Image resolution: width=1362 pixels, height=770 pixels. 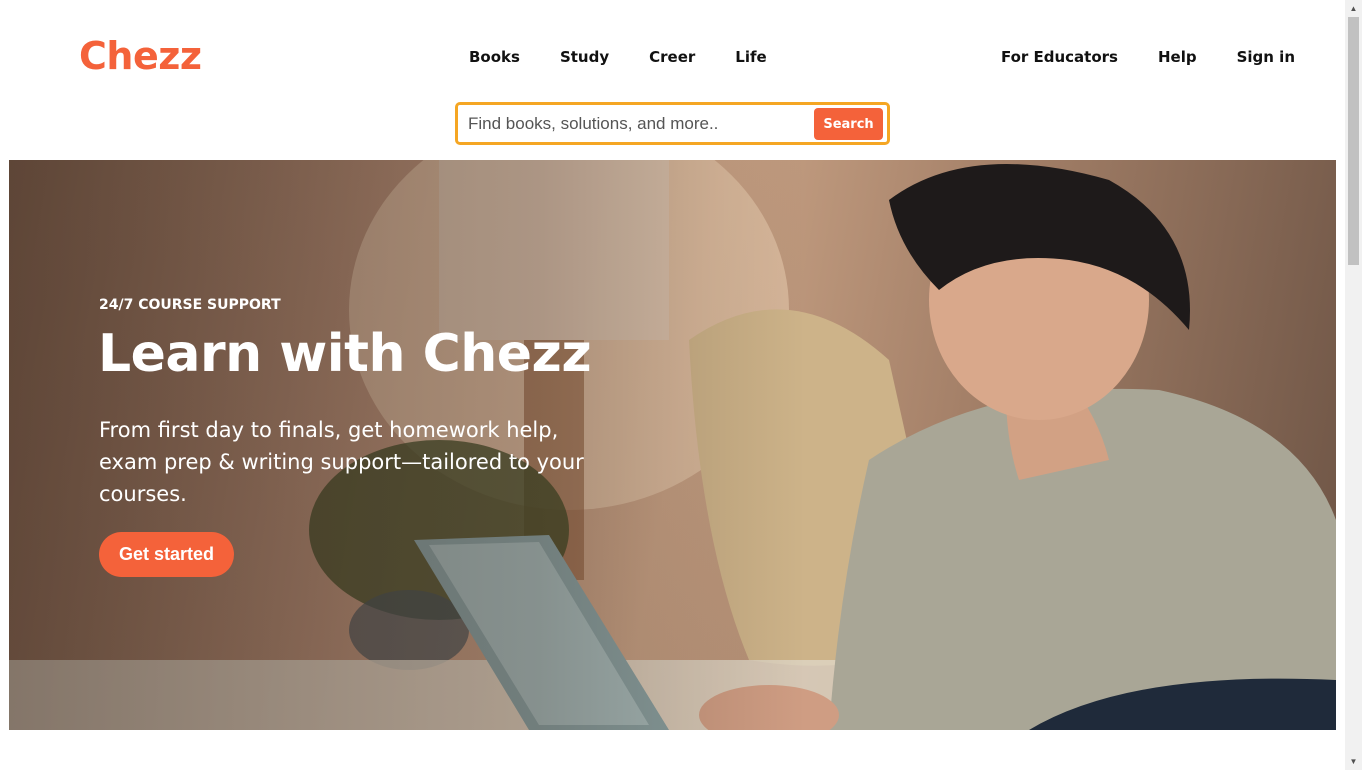 I want to click on get-started-button: Get started, so click(x=166, y=554).